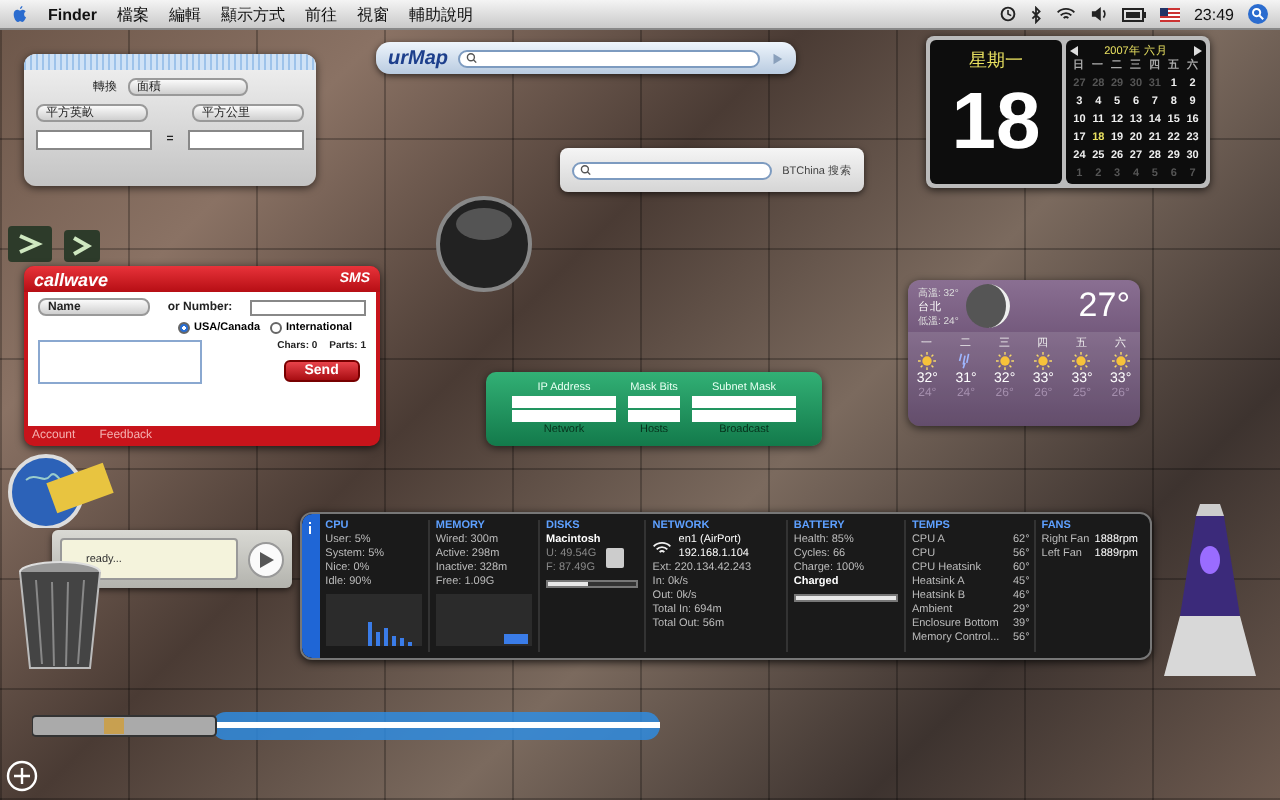 This screenshot has width=1280, height=800. What do you see at coordinates (483, 620) in the screenshot?
I see `memory-graph-drawing` at bounding box center [483, 620].